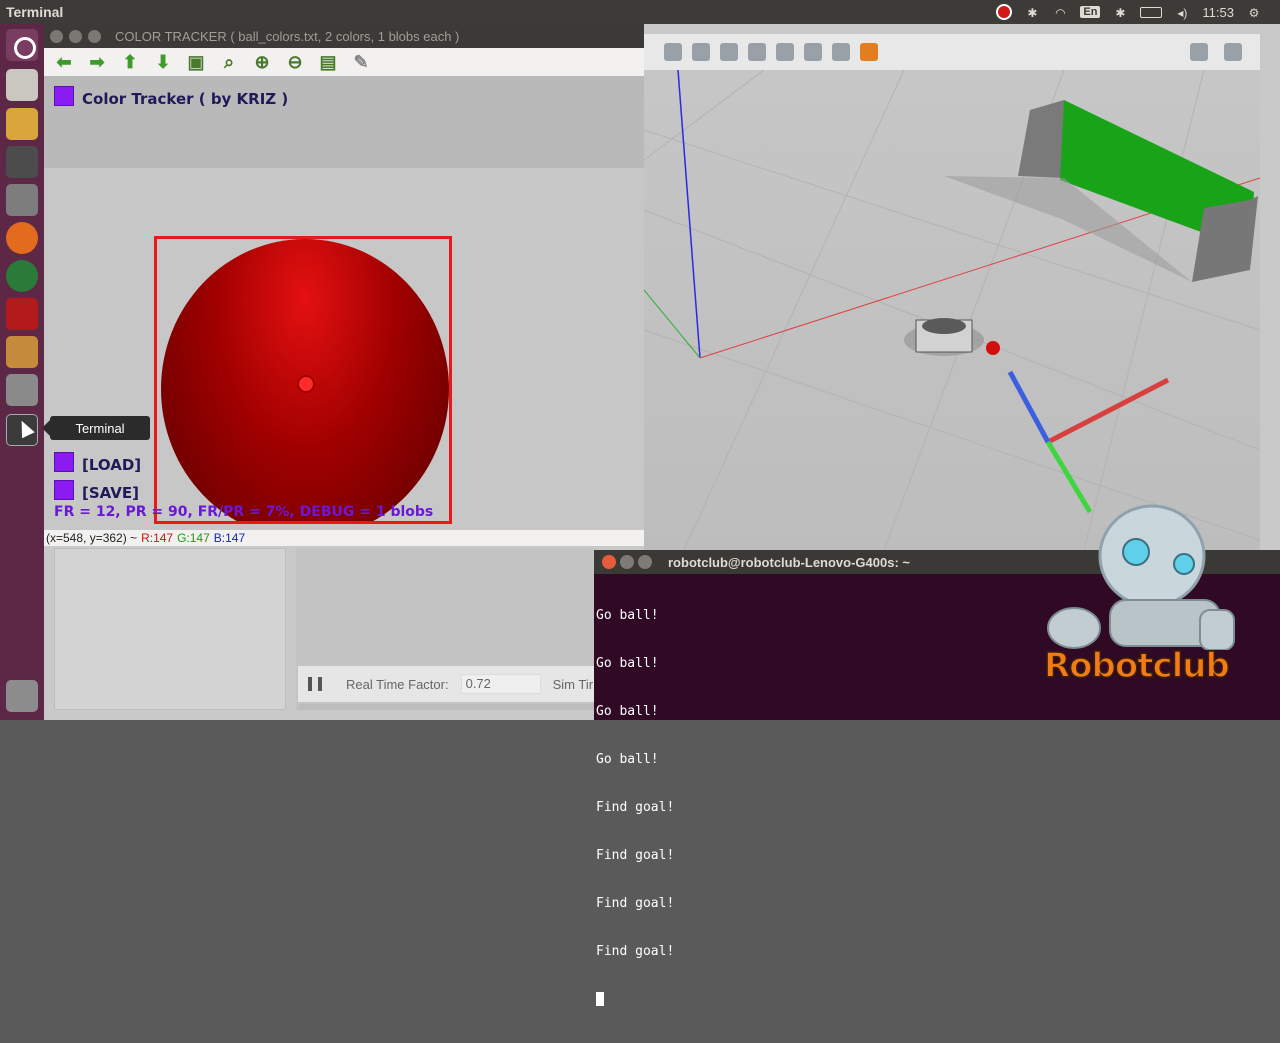 Image resolution: width=1280 pixels, height=1043 pixels. I want to click on robotclub-logo: Robotclub, so click(1150, 600).